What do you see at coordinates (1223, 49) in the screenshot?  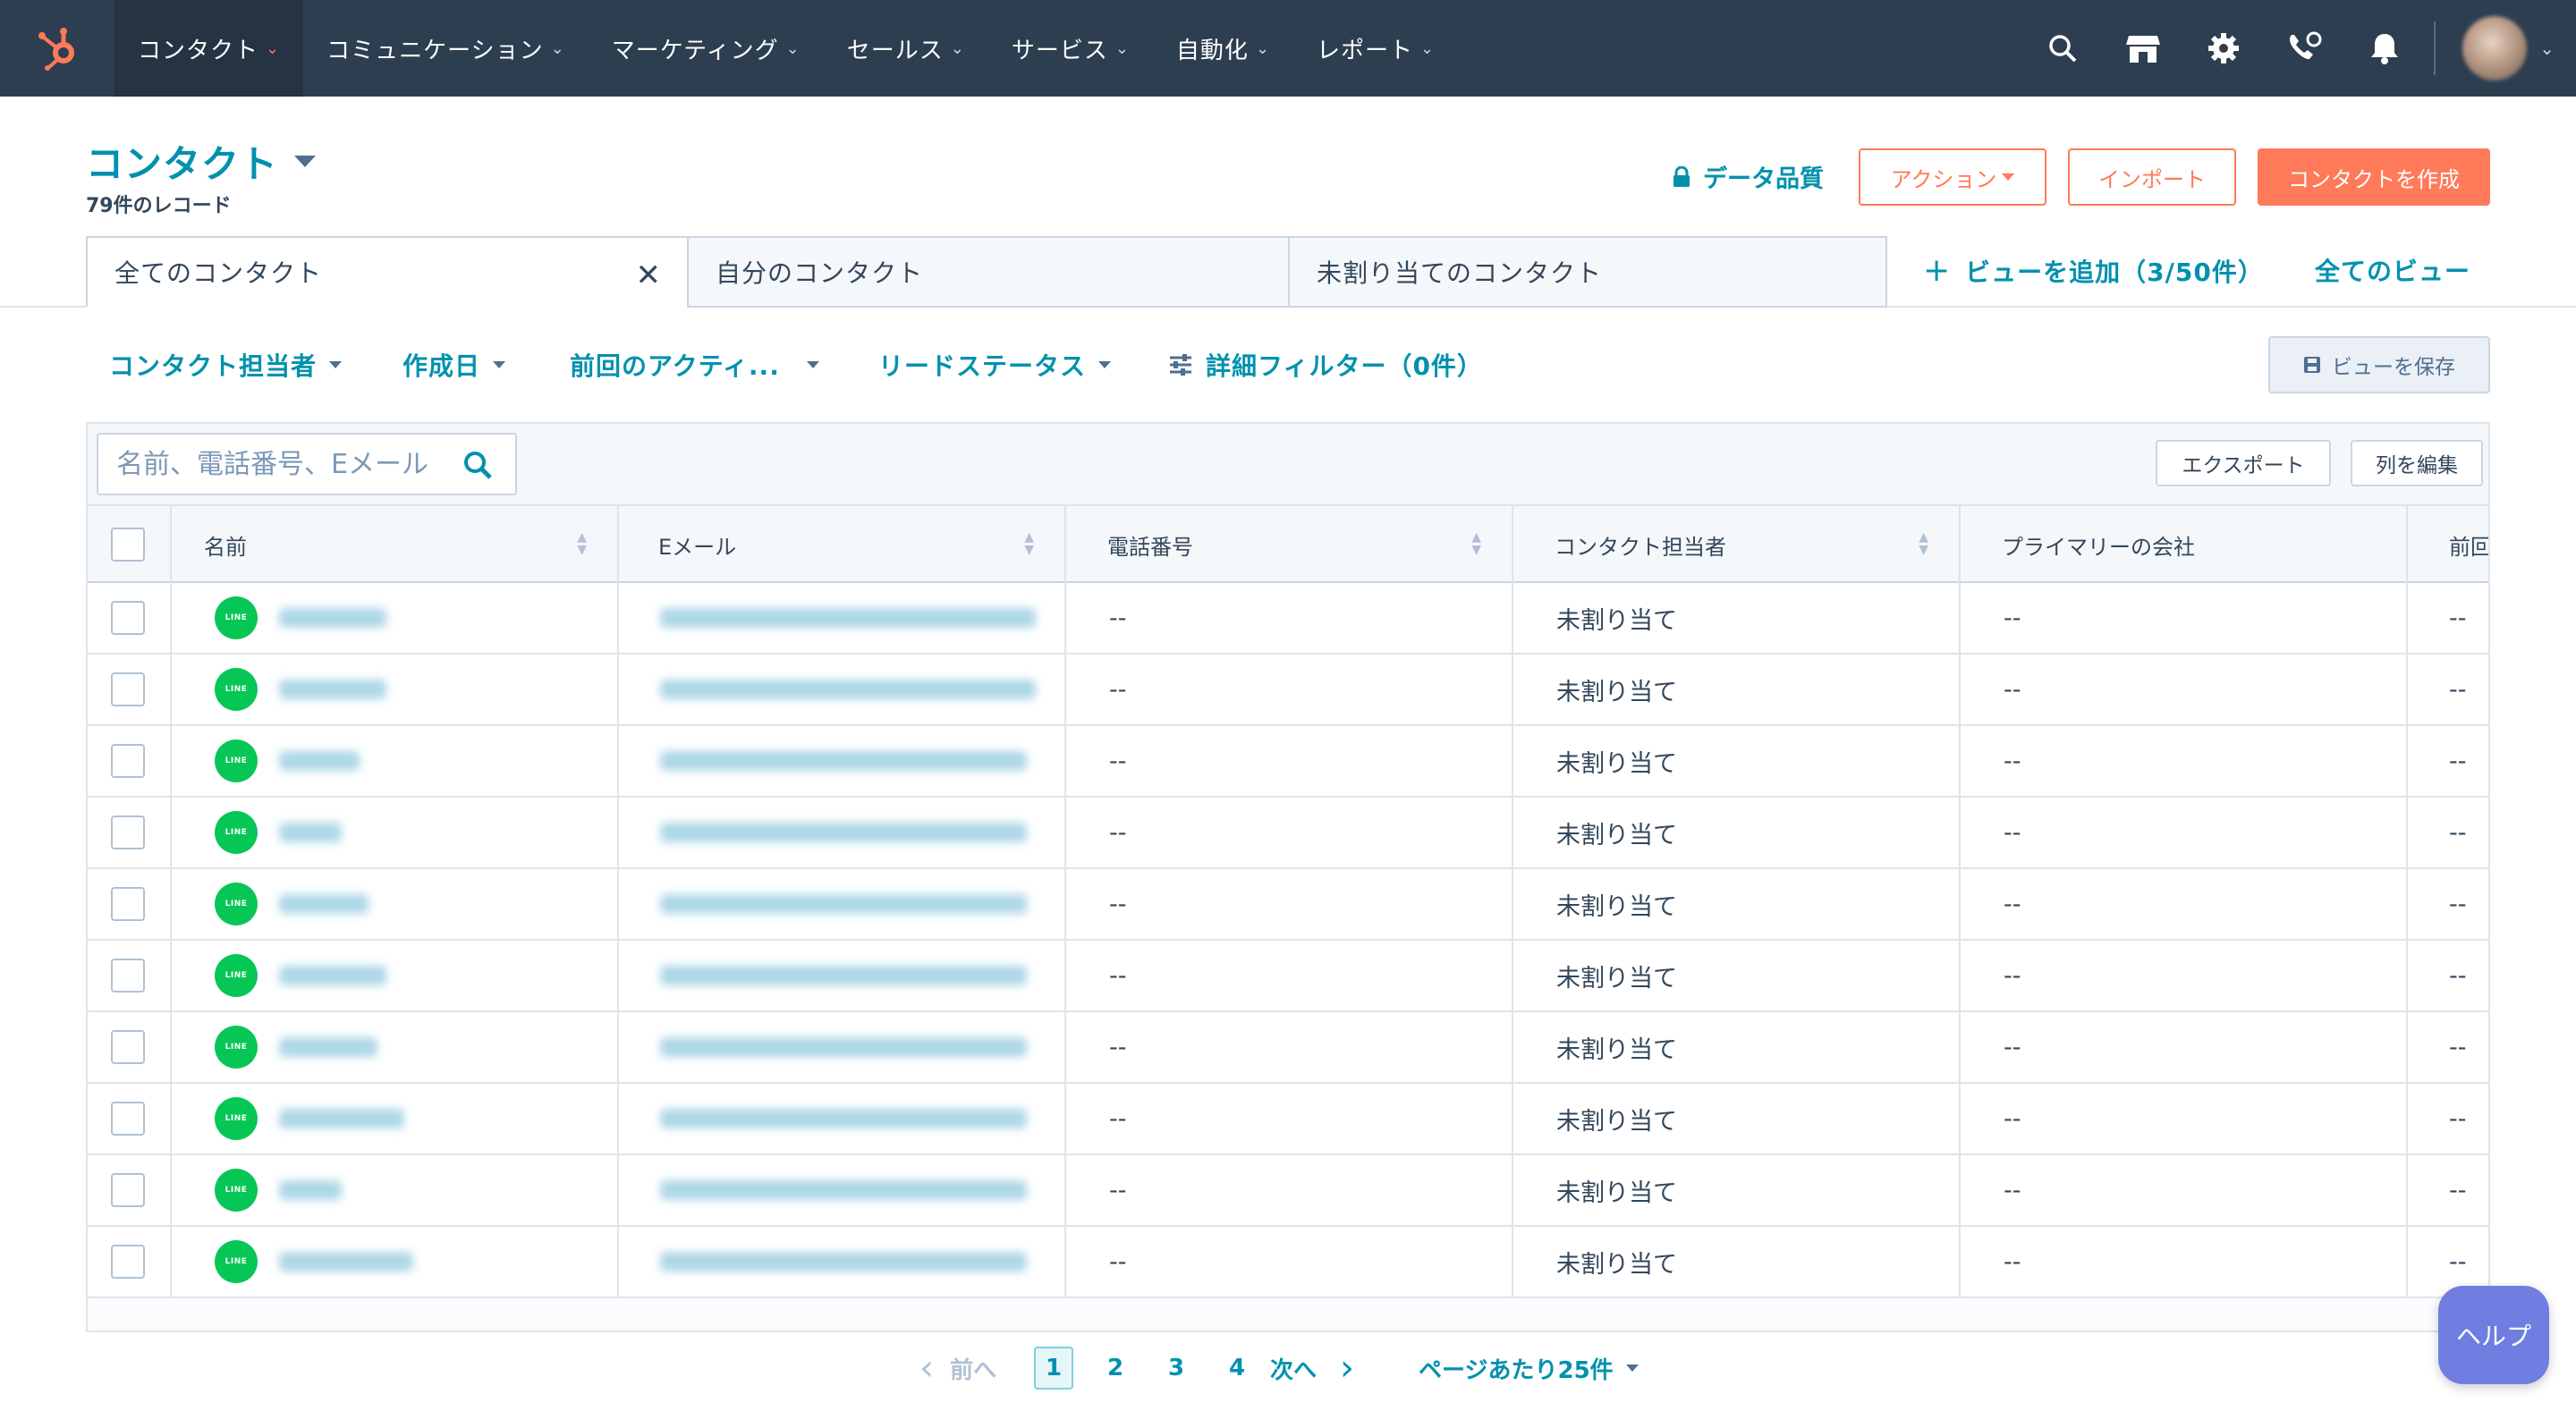 I see `nav-item-5: 自動化 ⌄` at bounding box center [1223, 49].